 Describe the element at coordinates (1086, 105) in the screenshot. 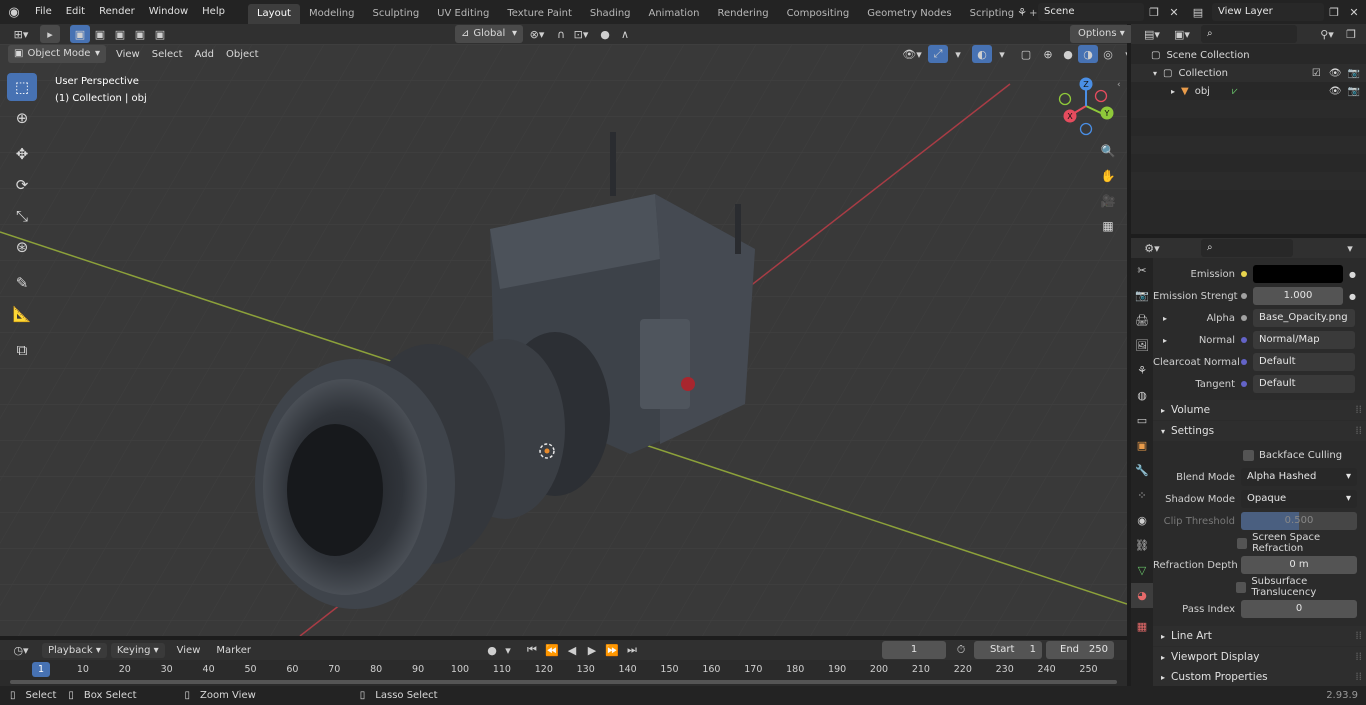

I see `navigation-gizmo: Y X Z` at that location.